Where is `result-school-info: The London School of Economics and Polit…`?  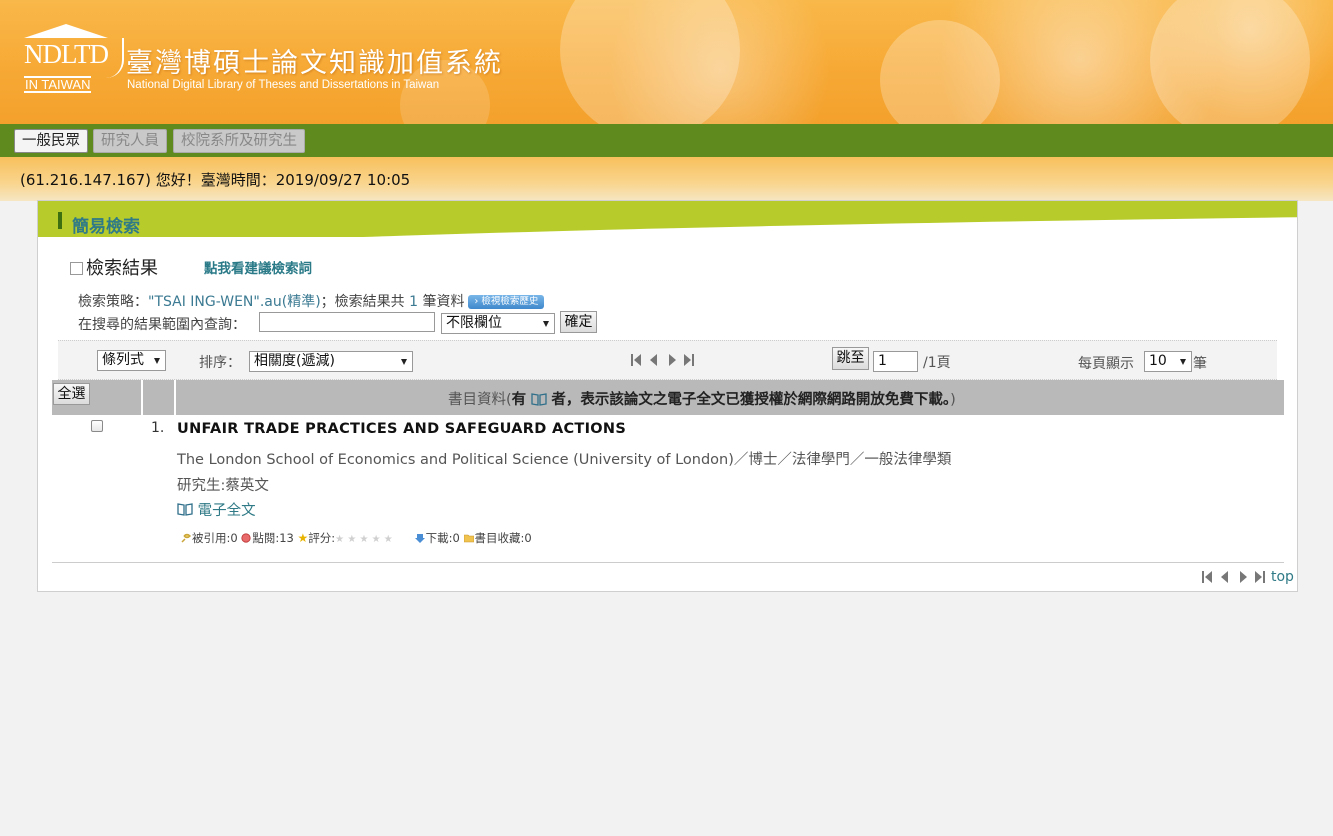 result-school-info: The London School of Economics and Polit… is located at coordinates (564, 460).